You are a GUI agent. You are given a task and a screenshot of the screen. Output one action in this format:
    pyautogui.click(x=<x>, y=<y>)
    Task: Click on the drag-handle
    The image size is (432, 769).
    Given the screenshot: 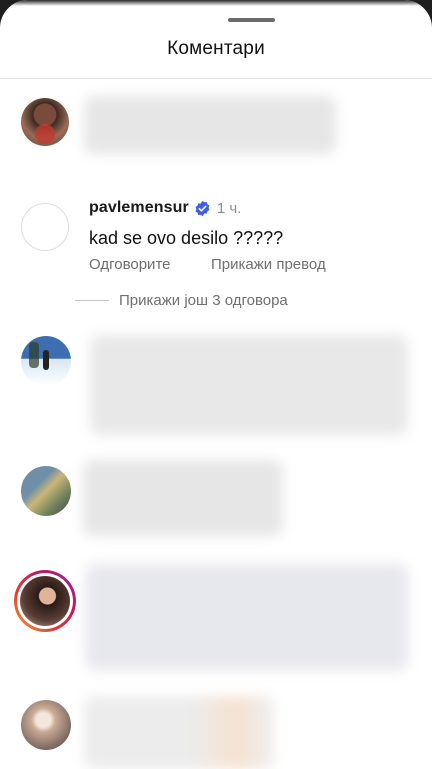 What is the action you would take?
    pyautogui.click(x=251, y=20)
    